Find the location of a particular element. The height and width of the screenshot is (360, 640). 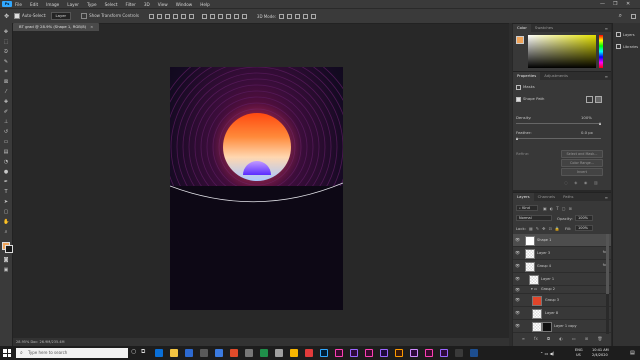

quick-mask-icon: ◙ is located at coordinates (6, 260).